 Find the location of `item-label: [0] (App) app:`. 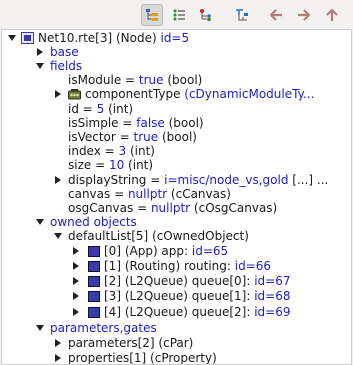

item-label: [0] (App) app: is located at coordinates (148, 251).